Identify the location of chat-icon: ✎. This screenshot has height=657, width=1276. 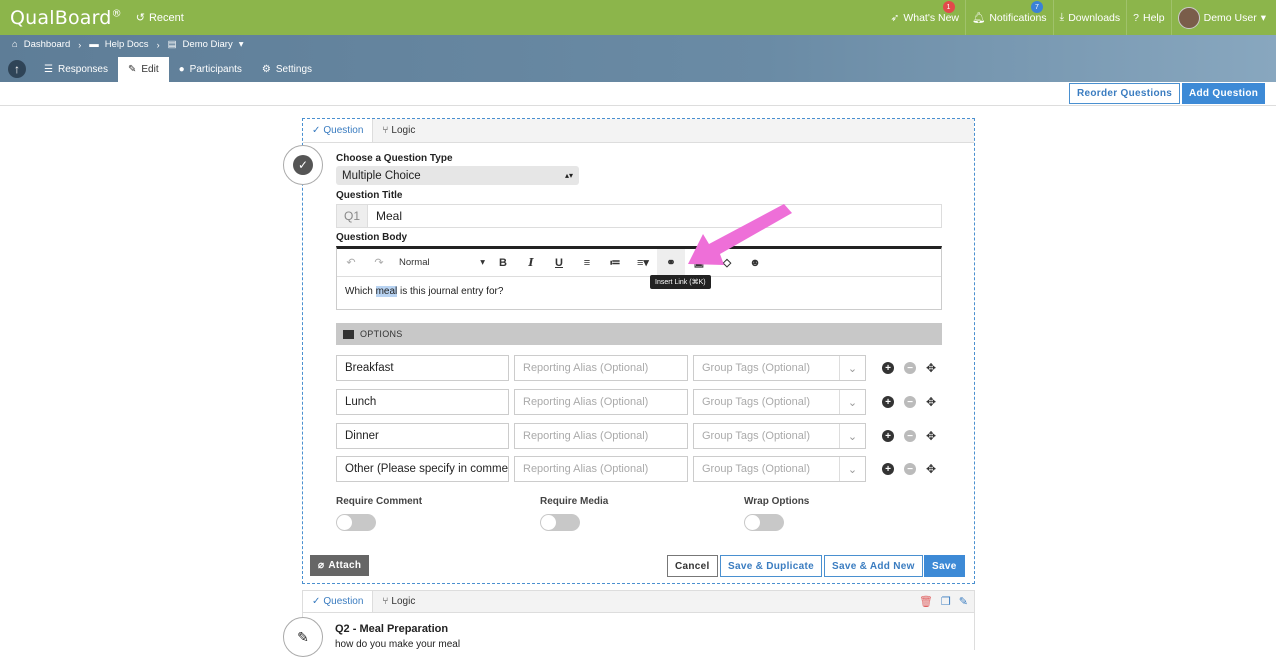
(303, 637).